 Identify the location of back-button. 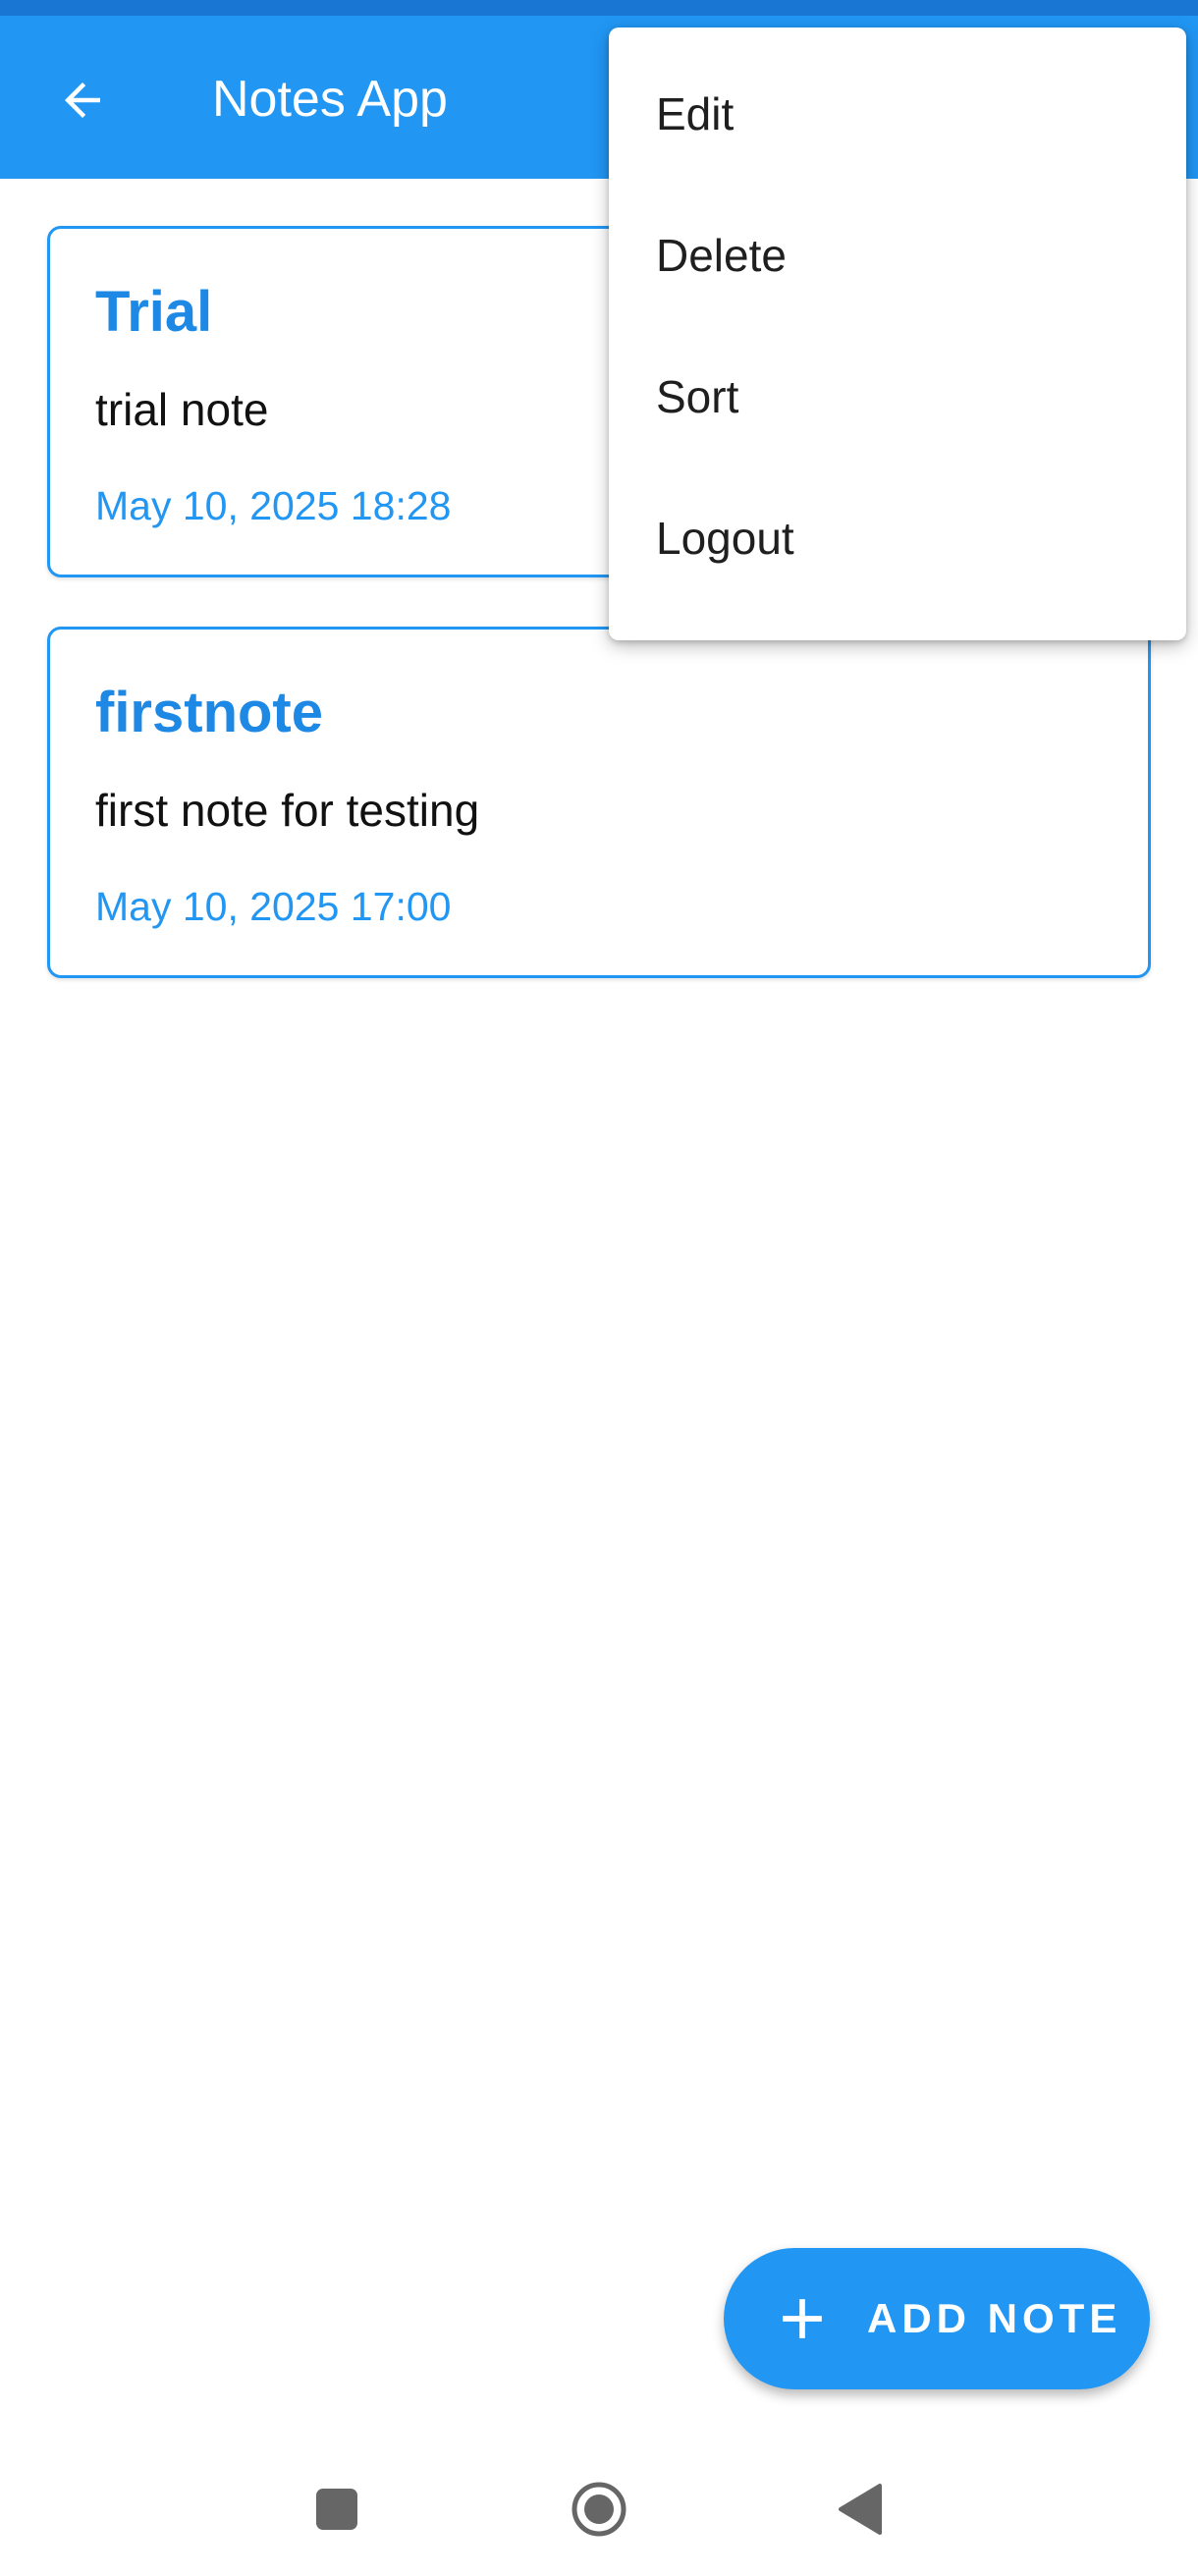
(82, 100).